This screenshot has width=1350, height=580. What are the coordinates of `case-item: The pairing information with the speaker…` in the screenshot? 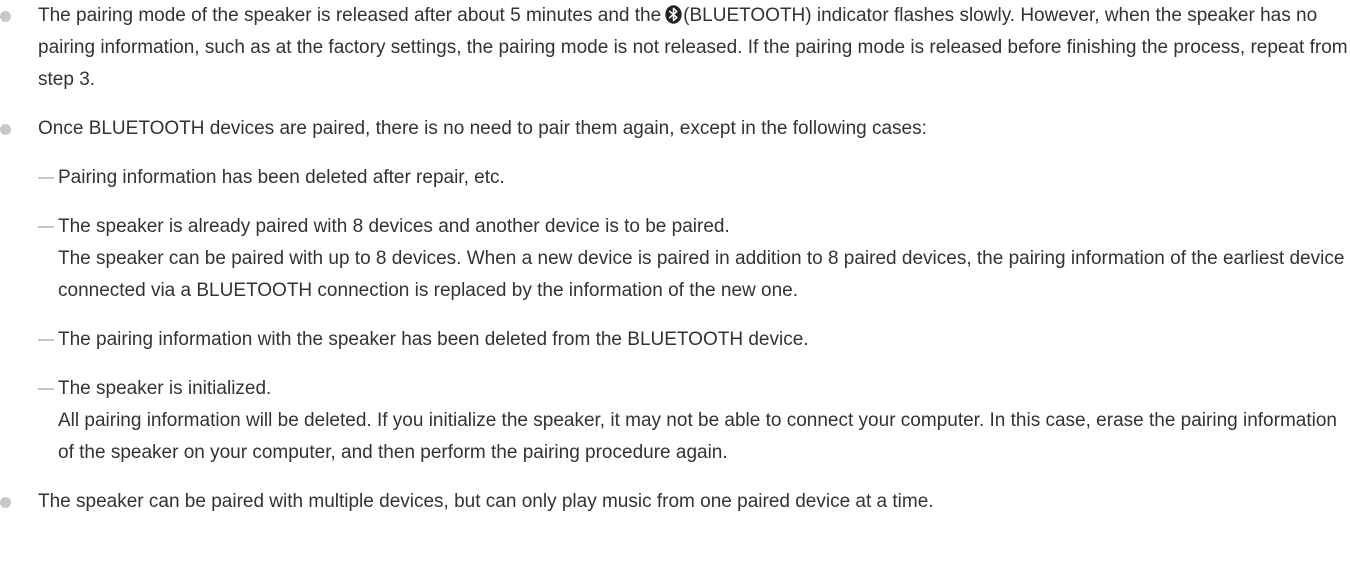 It's located at (694, 340).